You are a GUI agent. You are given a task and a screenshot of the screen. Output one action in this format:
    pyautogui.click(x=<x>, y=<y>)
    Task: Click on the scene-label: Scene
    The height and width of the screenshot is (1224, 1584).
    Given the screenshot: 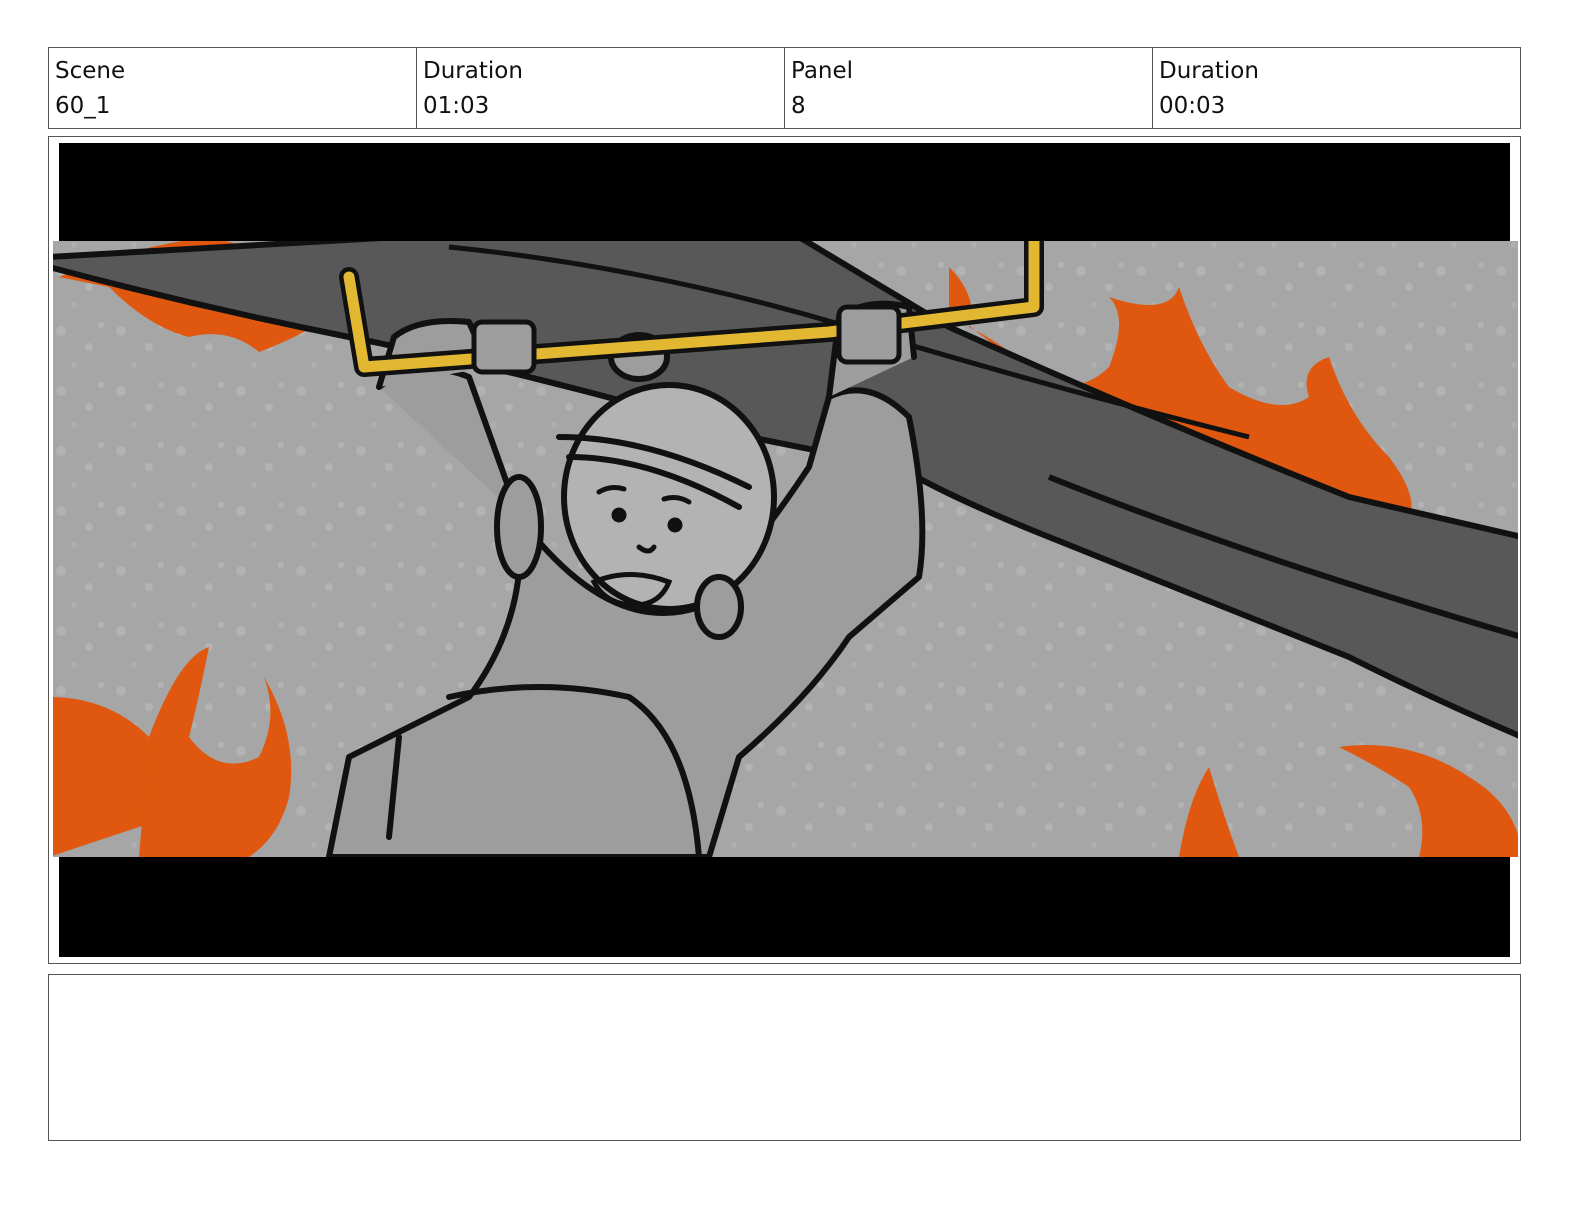 What is the action you would take?
    pyautogui.click(x=90, y=71)
    